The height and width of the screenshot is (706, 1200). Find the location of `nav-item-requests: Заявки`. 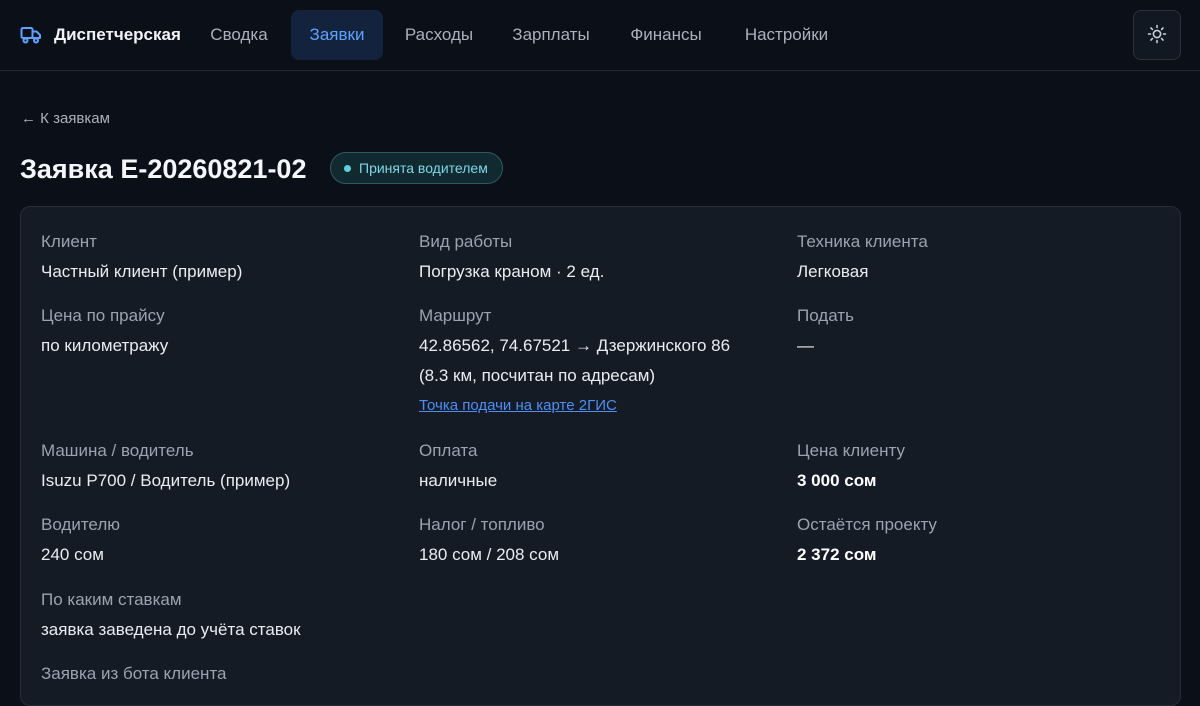

nav-item-requests: Заявки is located at coordinates (337, 35).